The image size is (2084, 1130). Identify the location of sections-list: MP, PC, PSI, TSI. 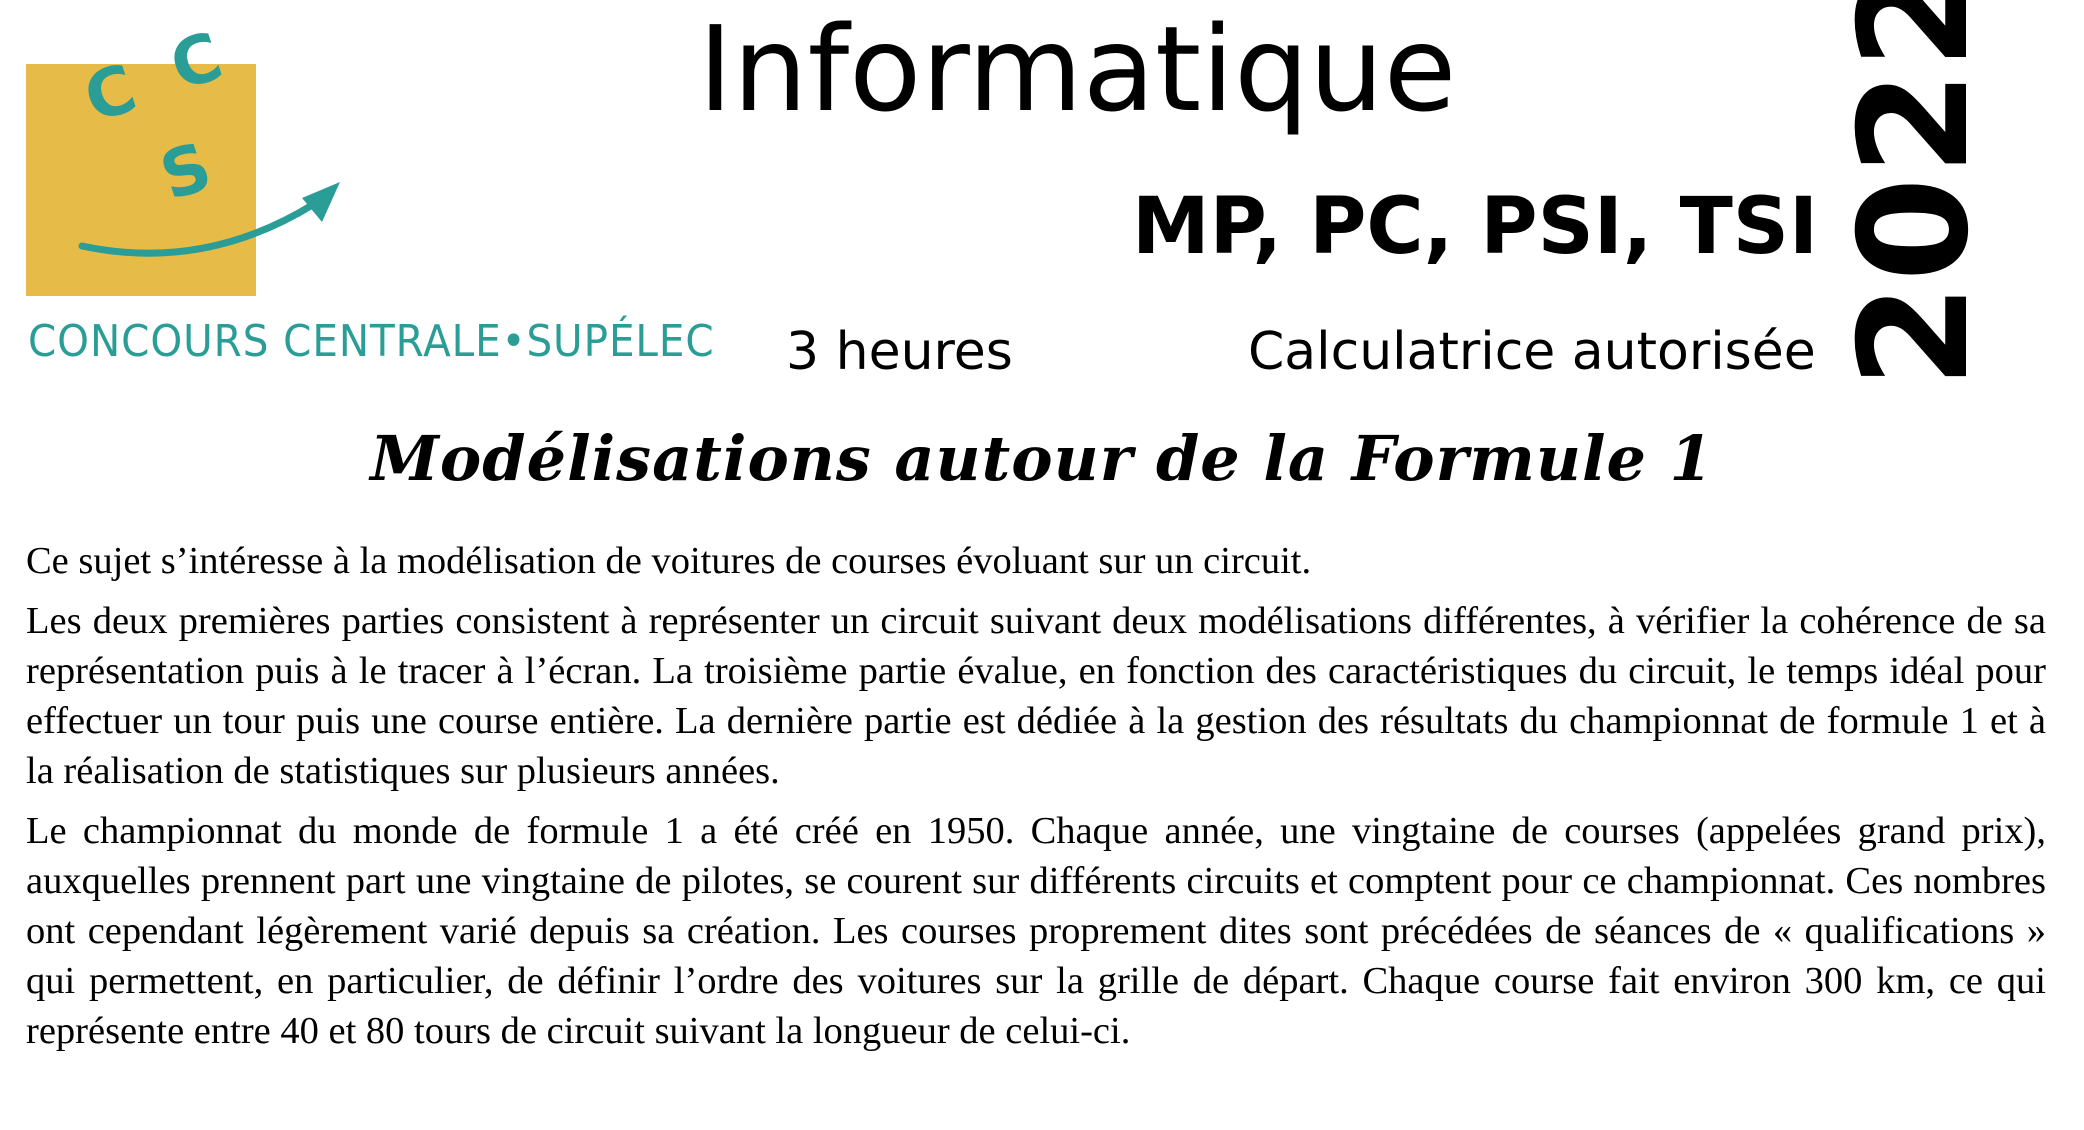
(1474, 227).